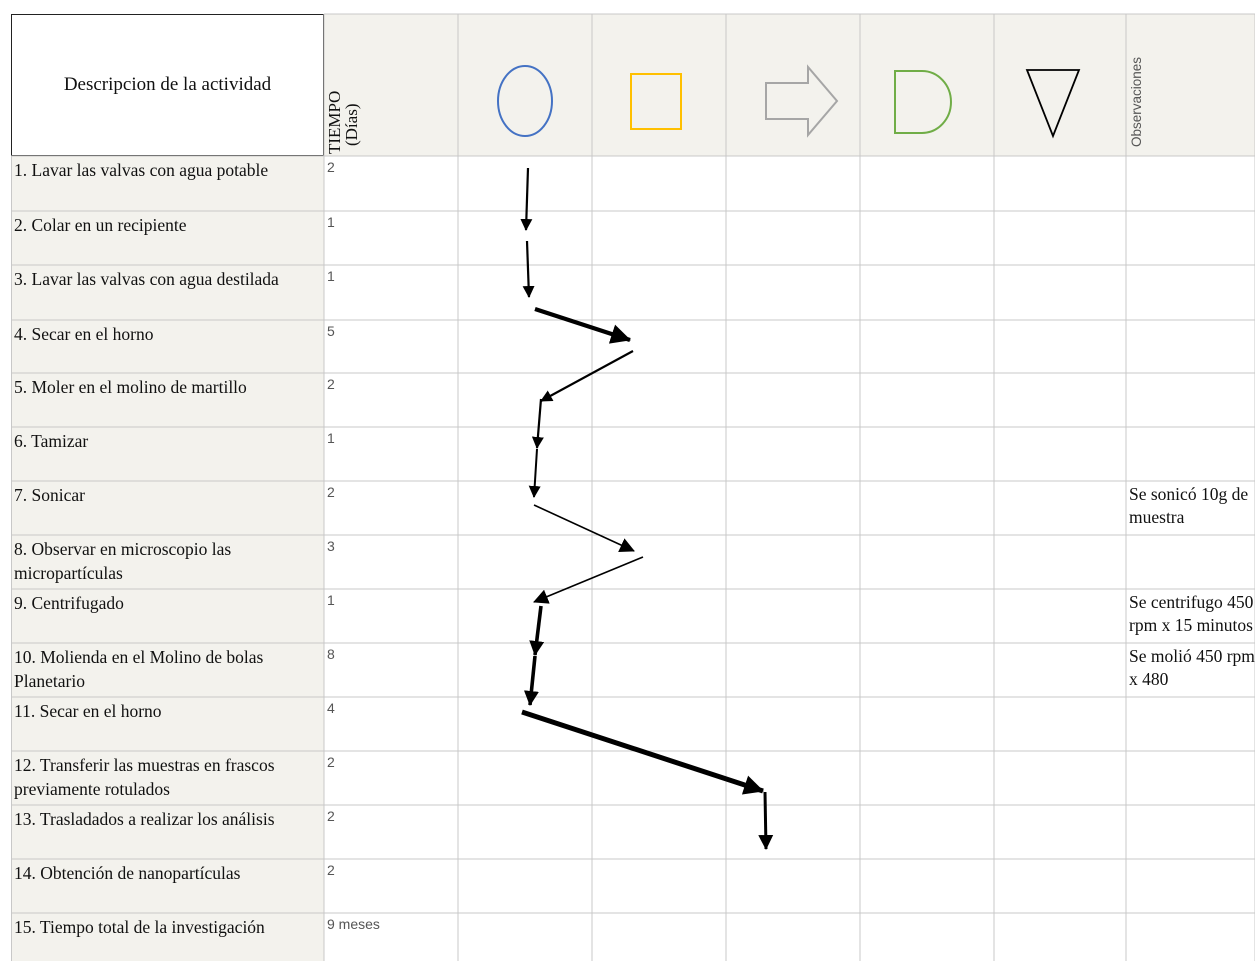 Image resolution: width=1255 pixels, height=961 pixels. I want to click on transport-arrow-icon, so click(802, 101).